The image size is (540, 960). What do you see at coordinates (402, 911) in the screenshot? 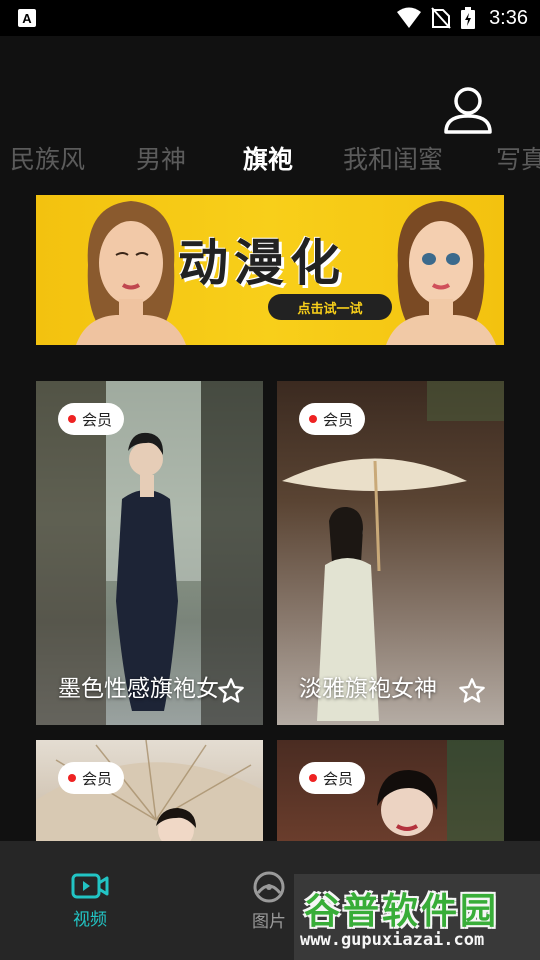
I see `watermark-title: 谷普软件园` at bounding box center [402, 911].